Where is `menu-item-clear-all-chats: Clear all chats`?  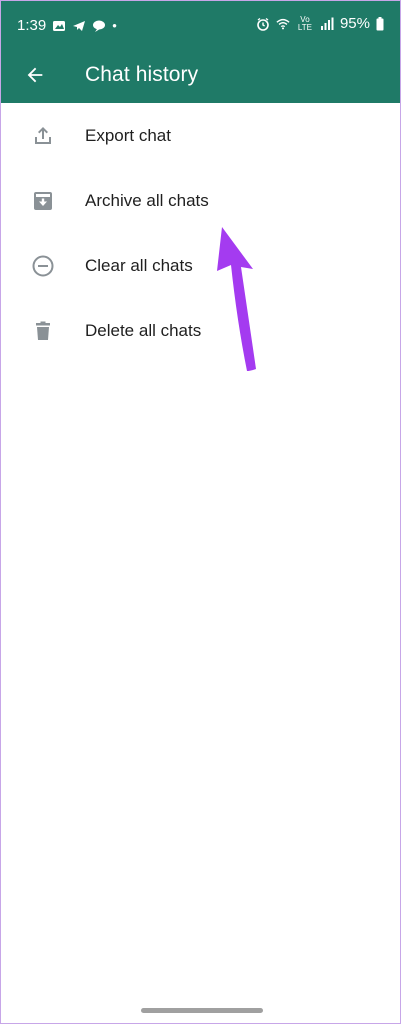 menu-item-clear-all-chats: Clear all chats is located at coordinates (200, 265).